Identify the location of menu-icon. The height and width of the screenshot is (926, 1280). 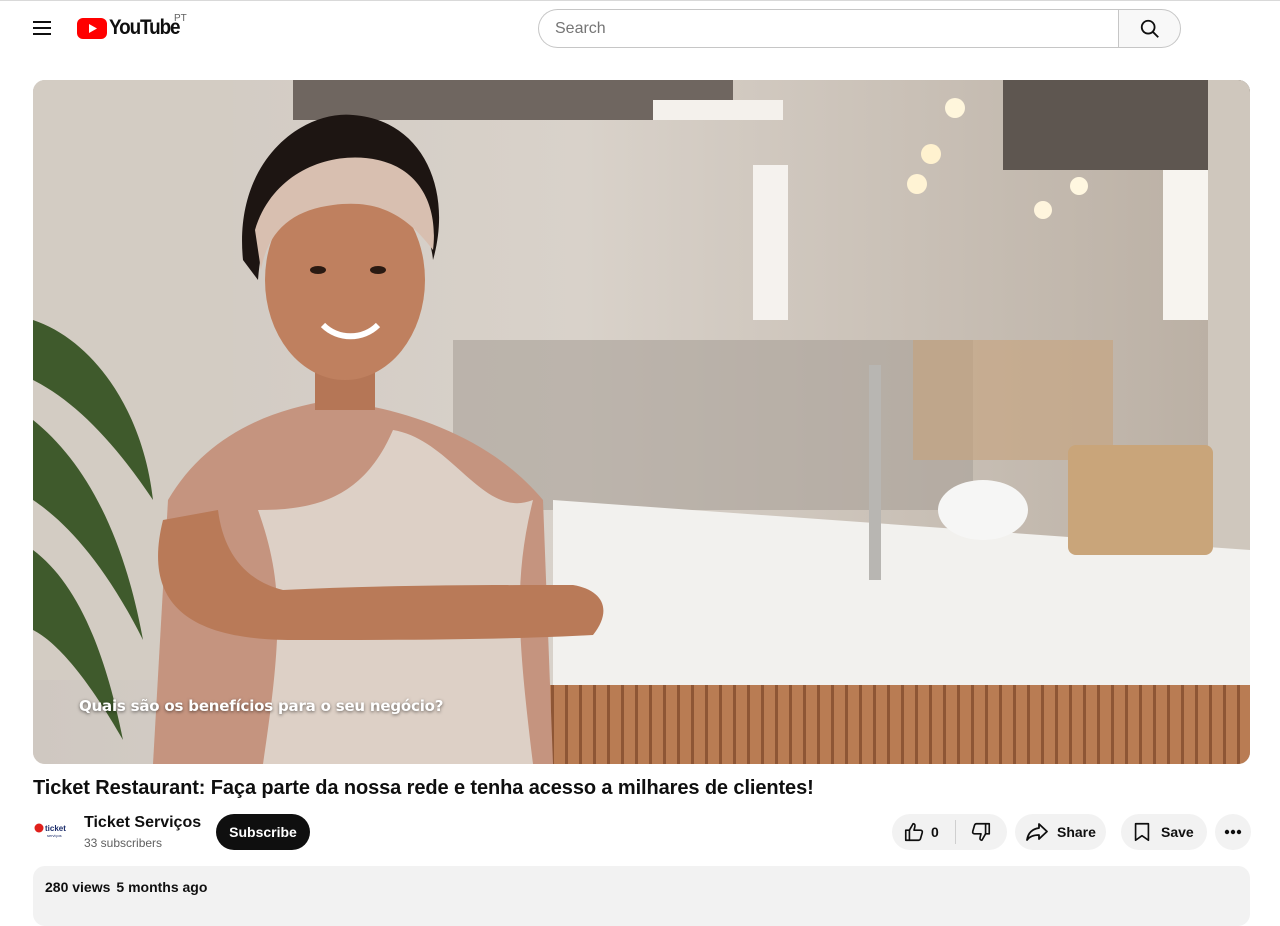
(42, 28).